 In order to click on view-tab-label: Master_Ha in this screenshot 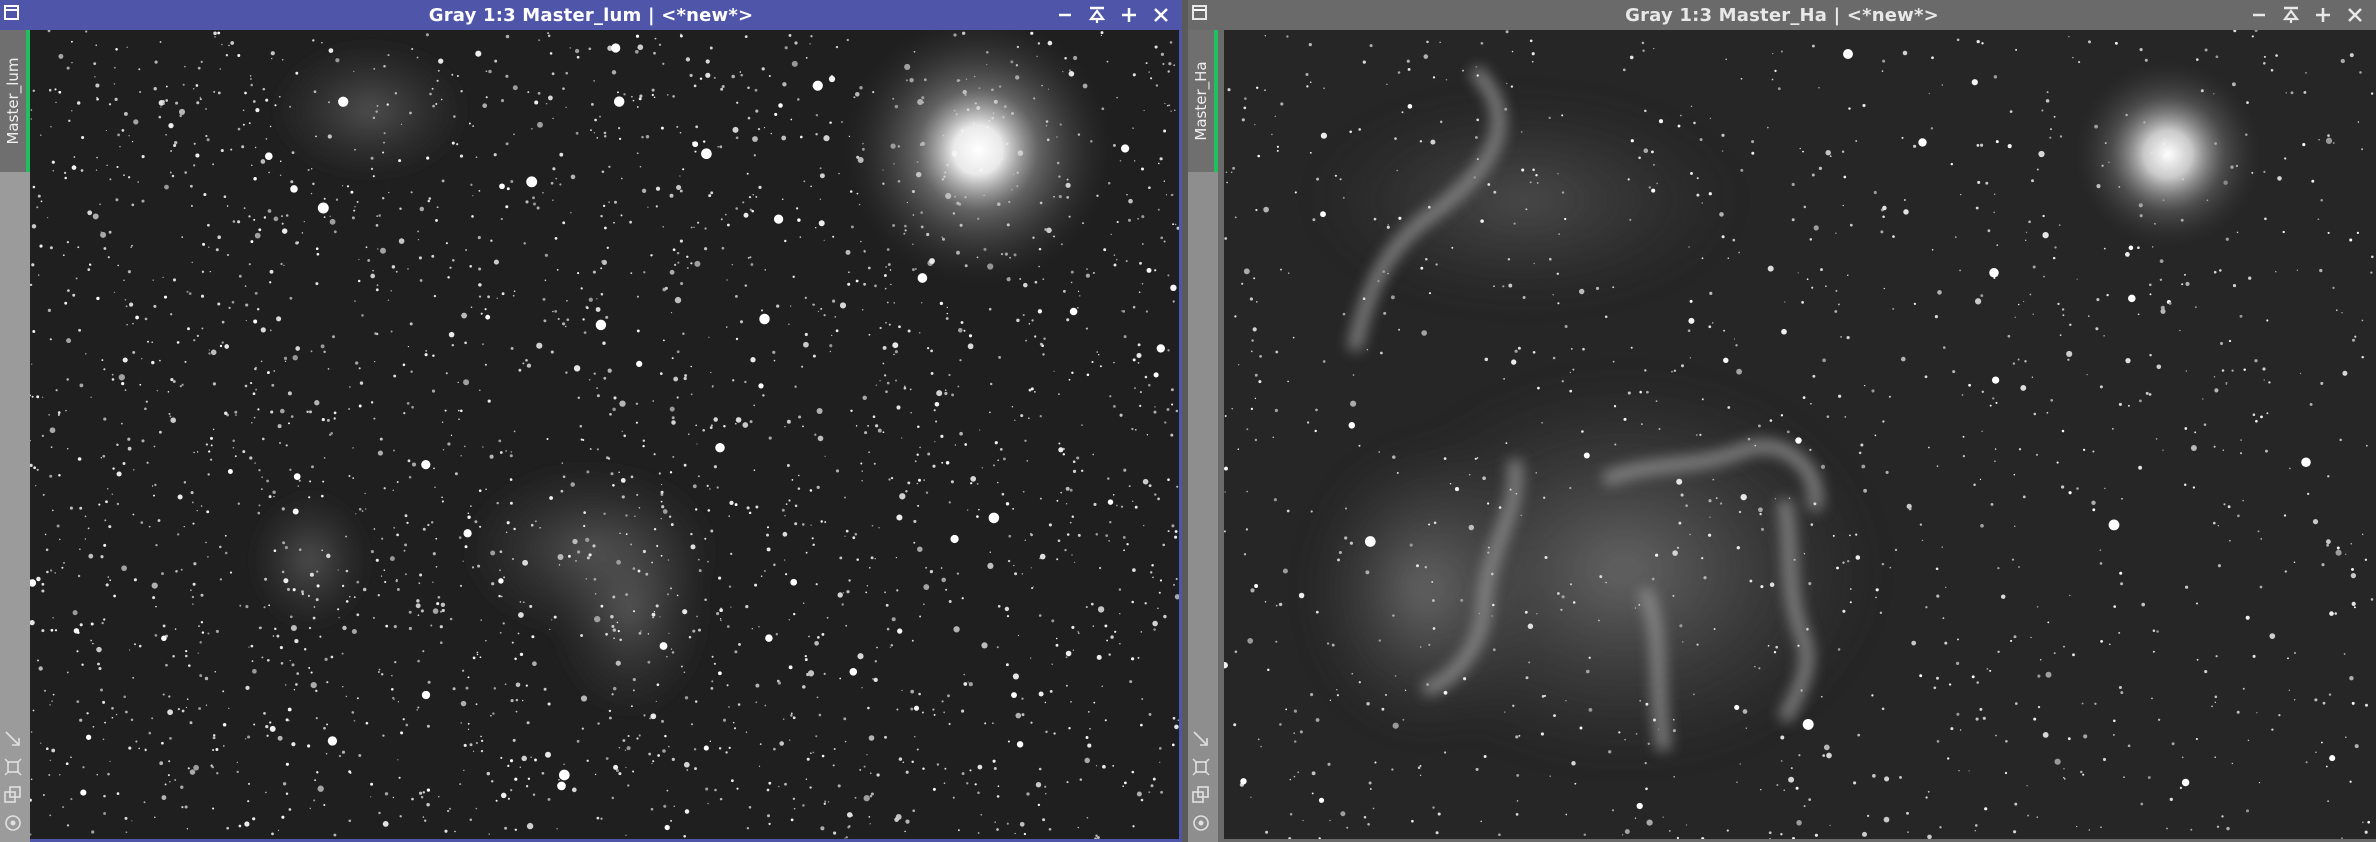, I will do `click(1201, 101)`.